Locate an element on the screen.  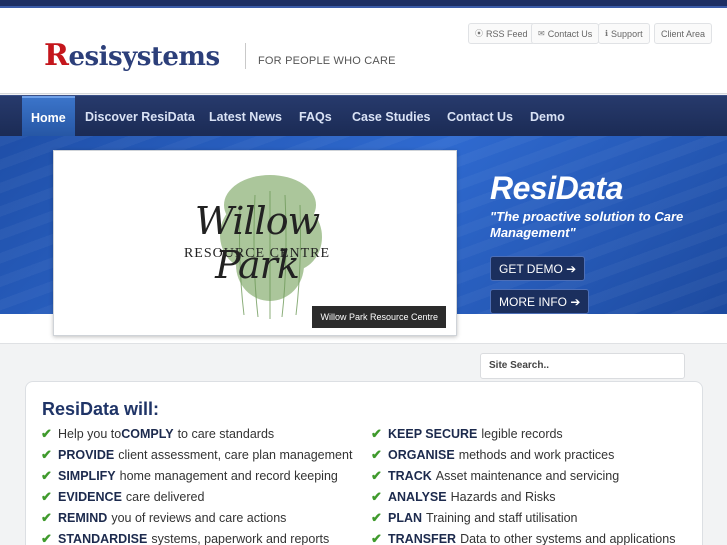
site-tagline: FOR PEOPLE WHO CARE is located at coordinates (327, 61).